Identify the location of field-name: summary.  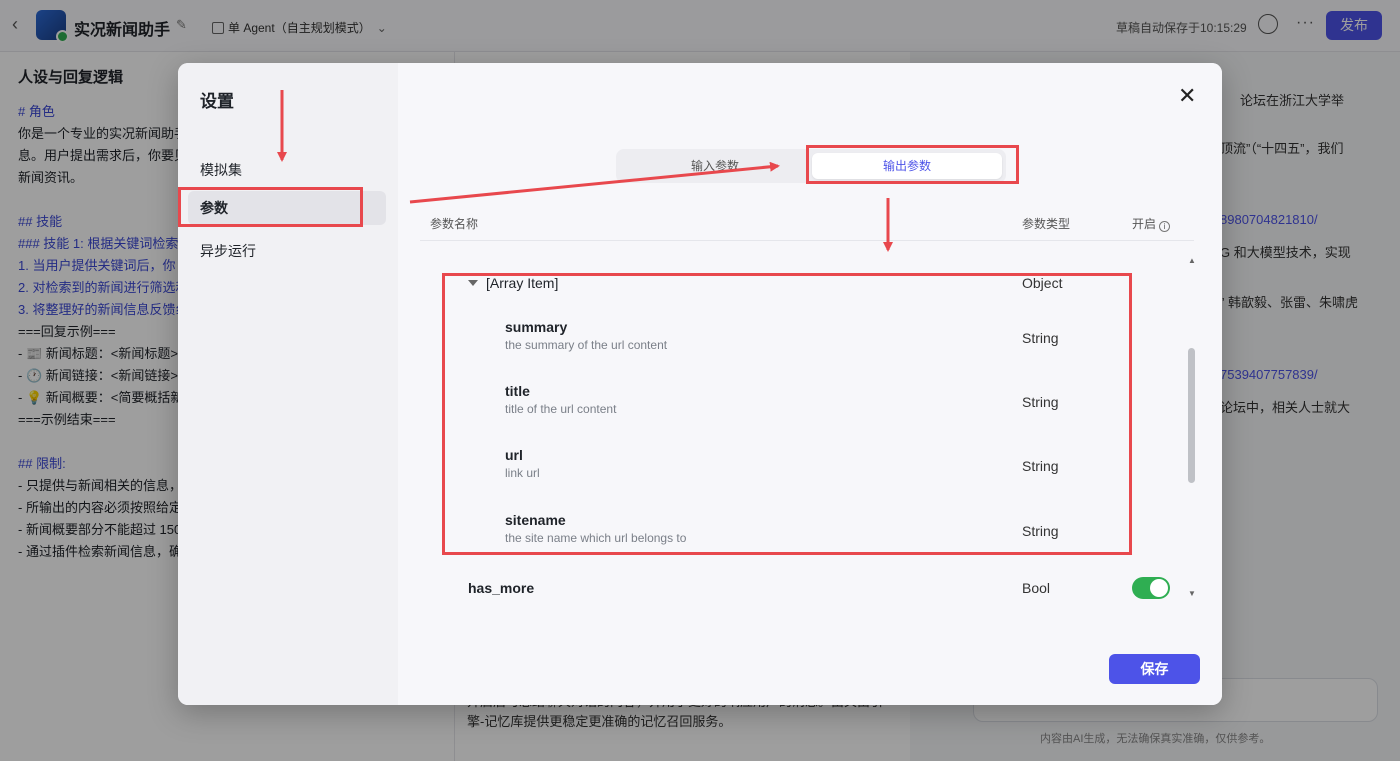
(536, 327).